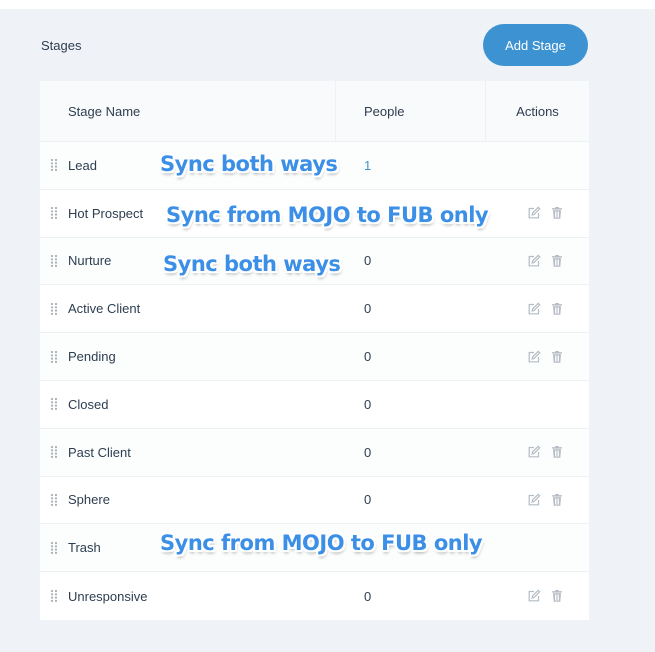 The width and height of the screenshot is (655, 652). What do you see at coordinates (104, 309) in the screenshot?
I see `stage-name: Active Client` at bounding box center [104, 309].